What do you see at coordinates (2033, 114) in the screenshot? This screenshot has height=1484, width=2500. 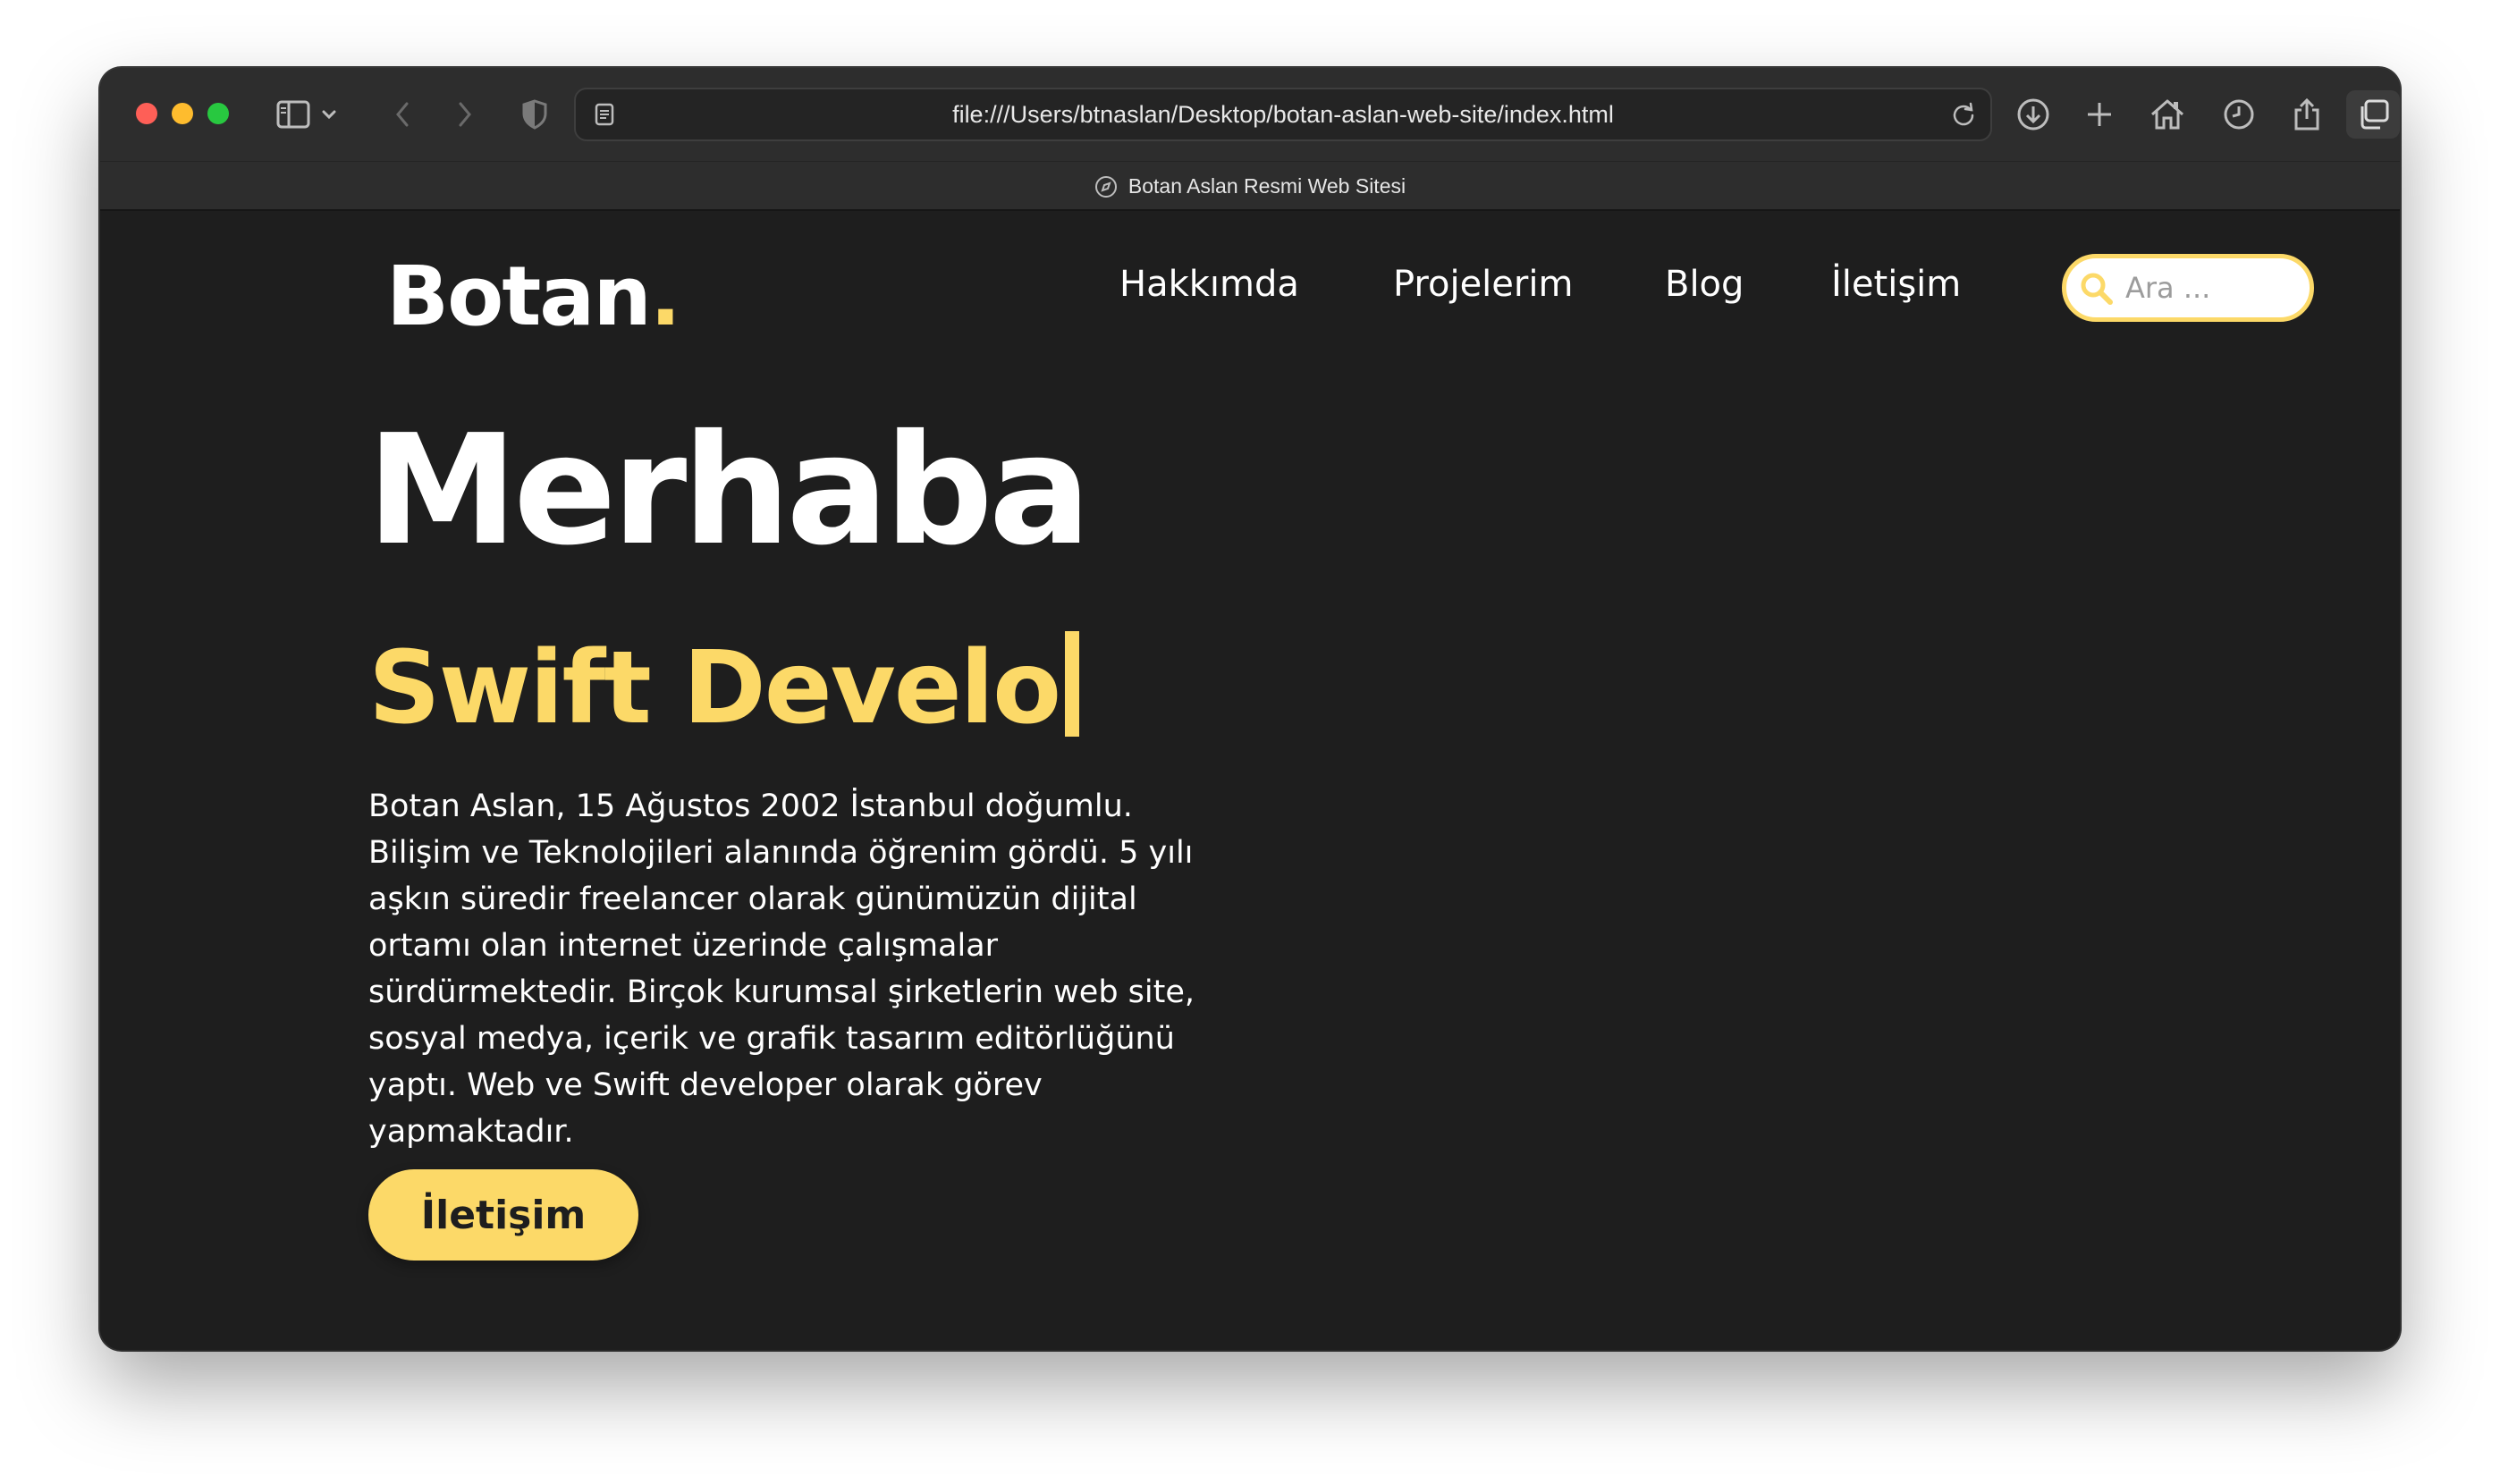 I see `download-icon` at bounding box center [2033, 114].